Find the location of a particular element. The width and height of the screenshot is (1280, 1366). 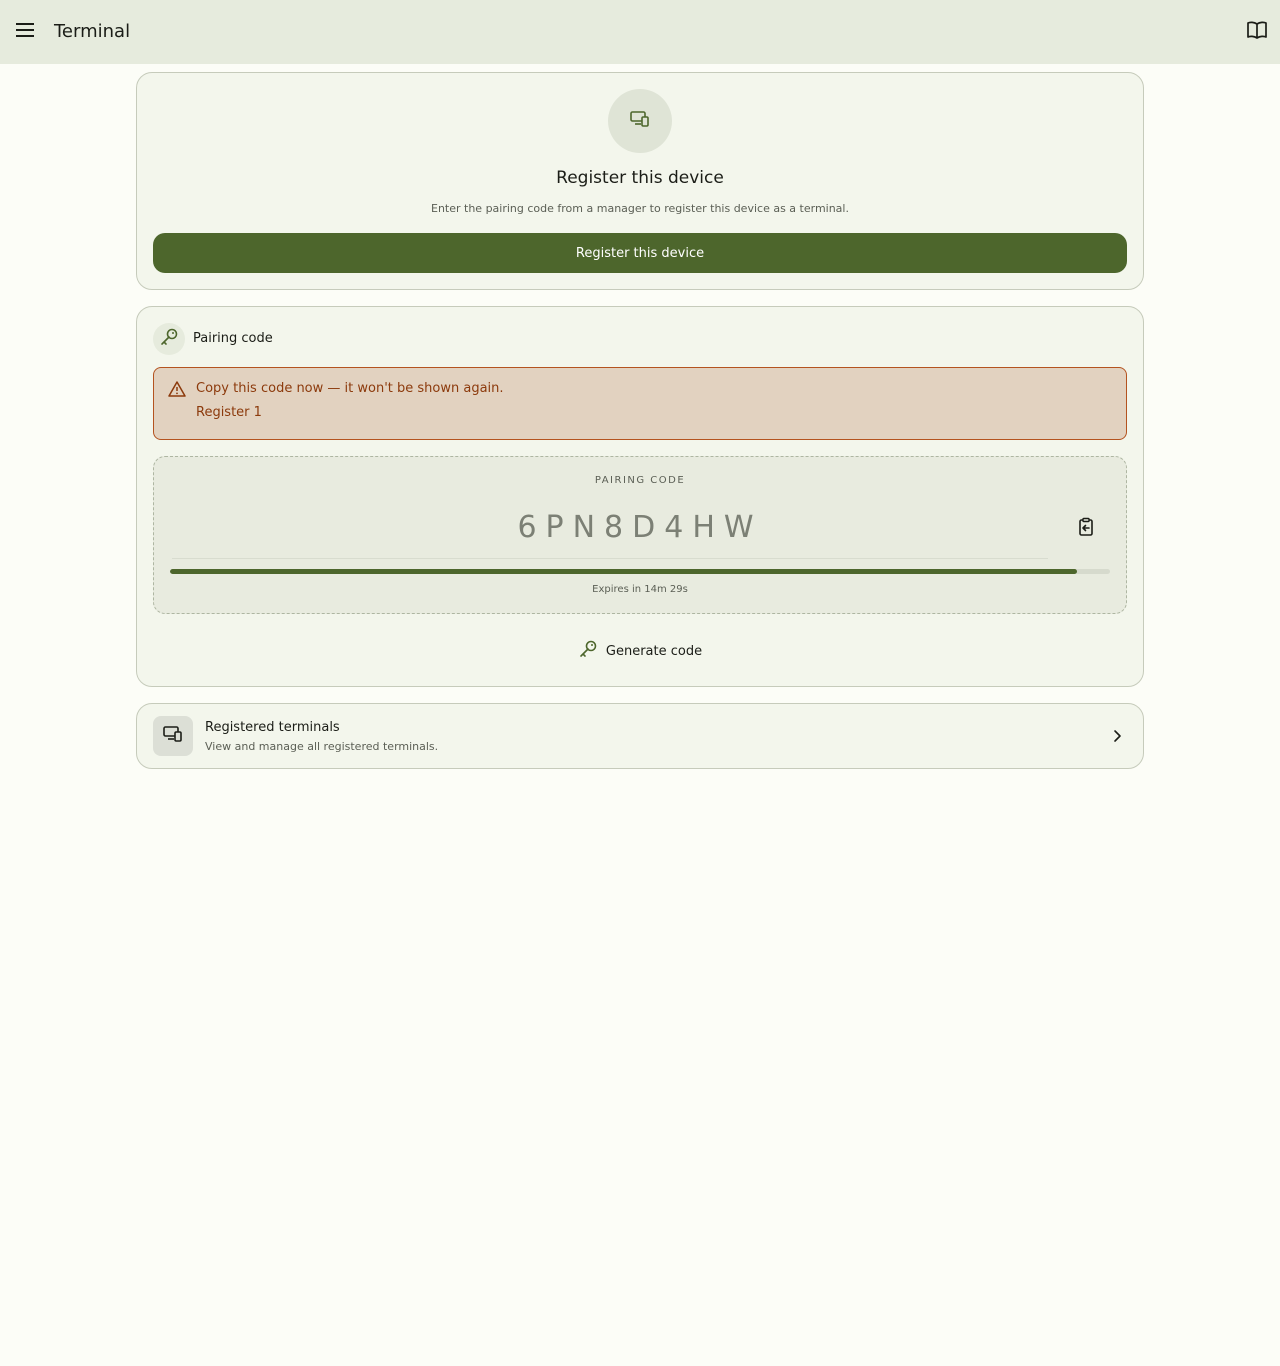

code-divider is located at coordinates (610, 558).